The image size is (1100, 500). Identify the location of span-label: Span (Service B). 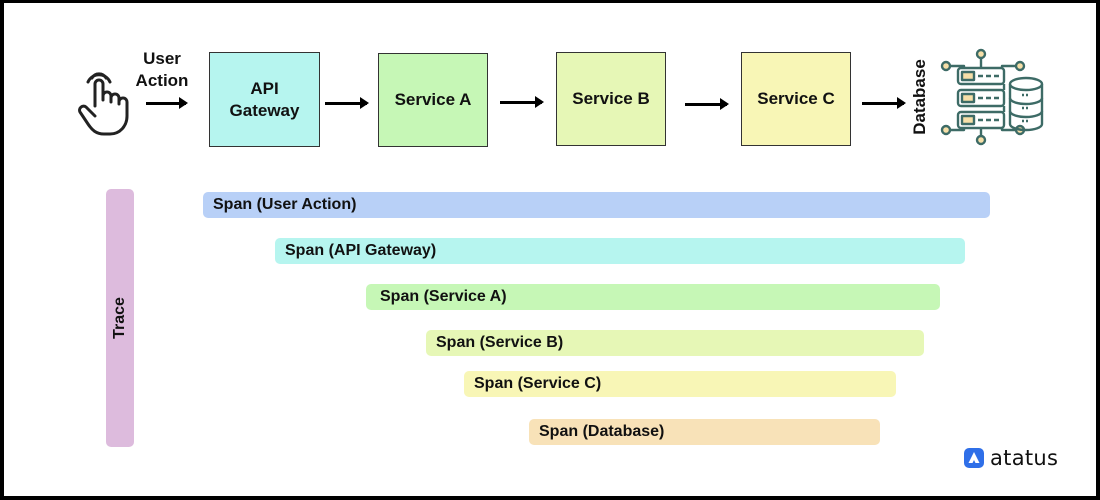
(500, 342).